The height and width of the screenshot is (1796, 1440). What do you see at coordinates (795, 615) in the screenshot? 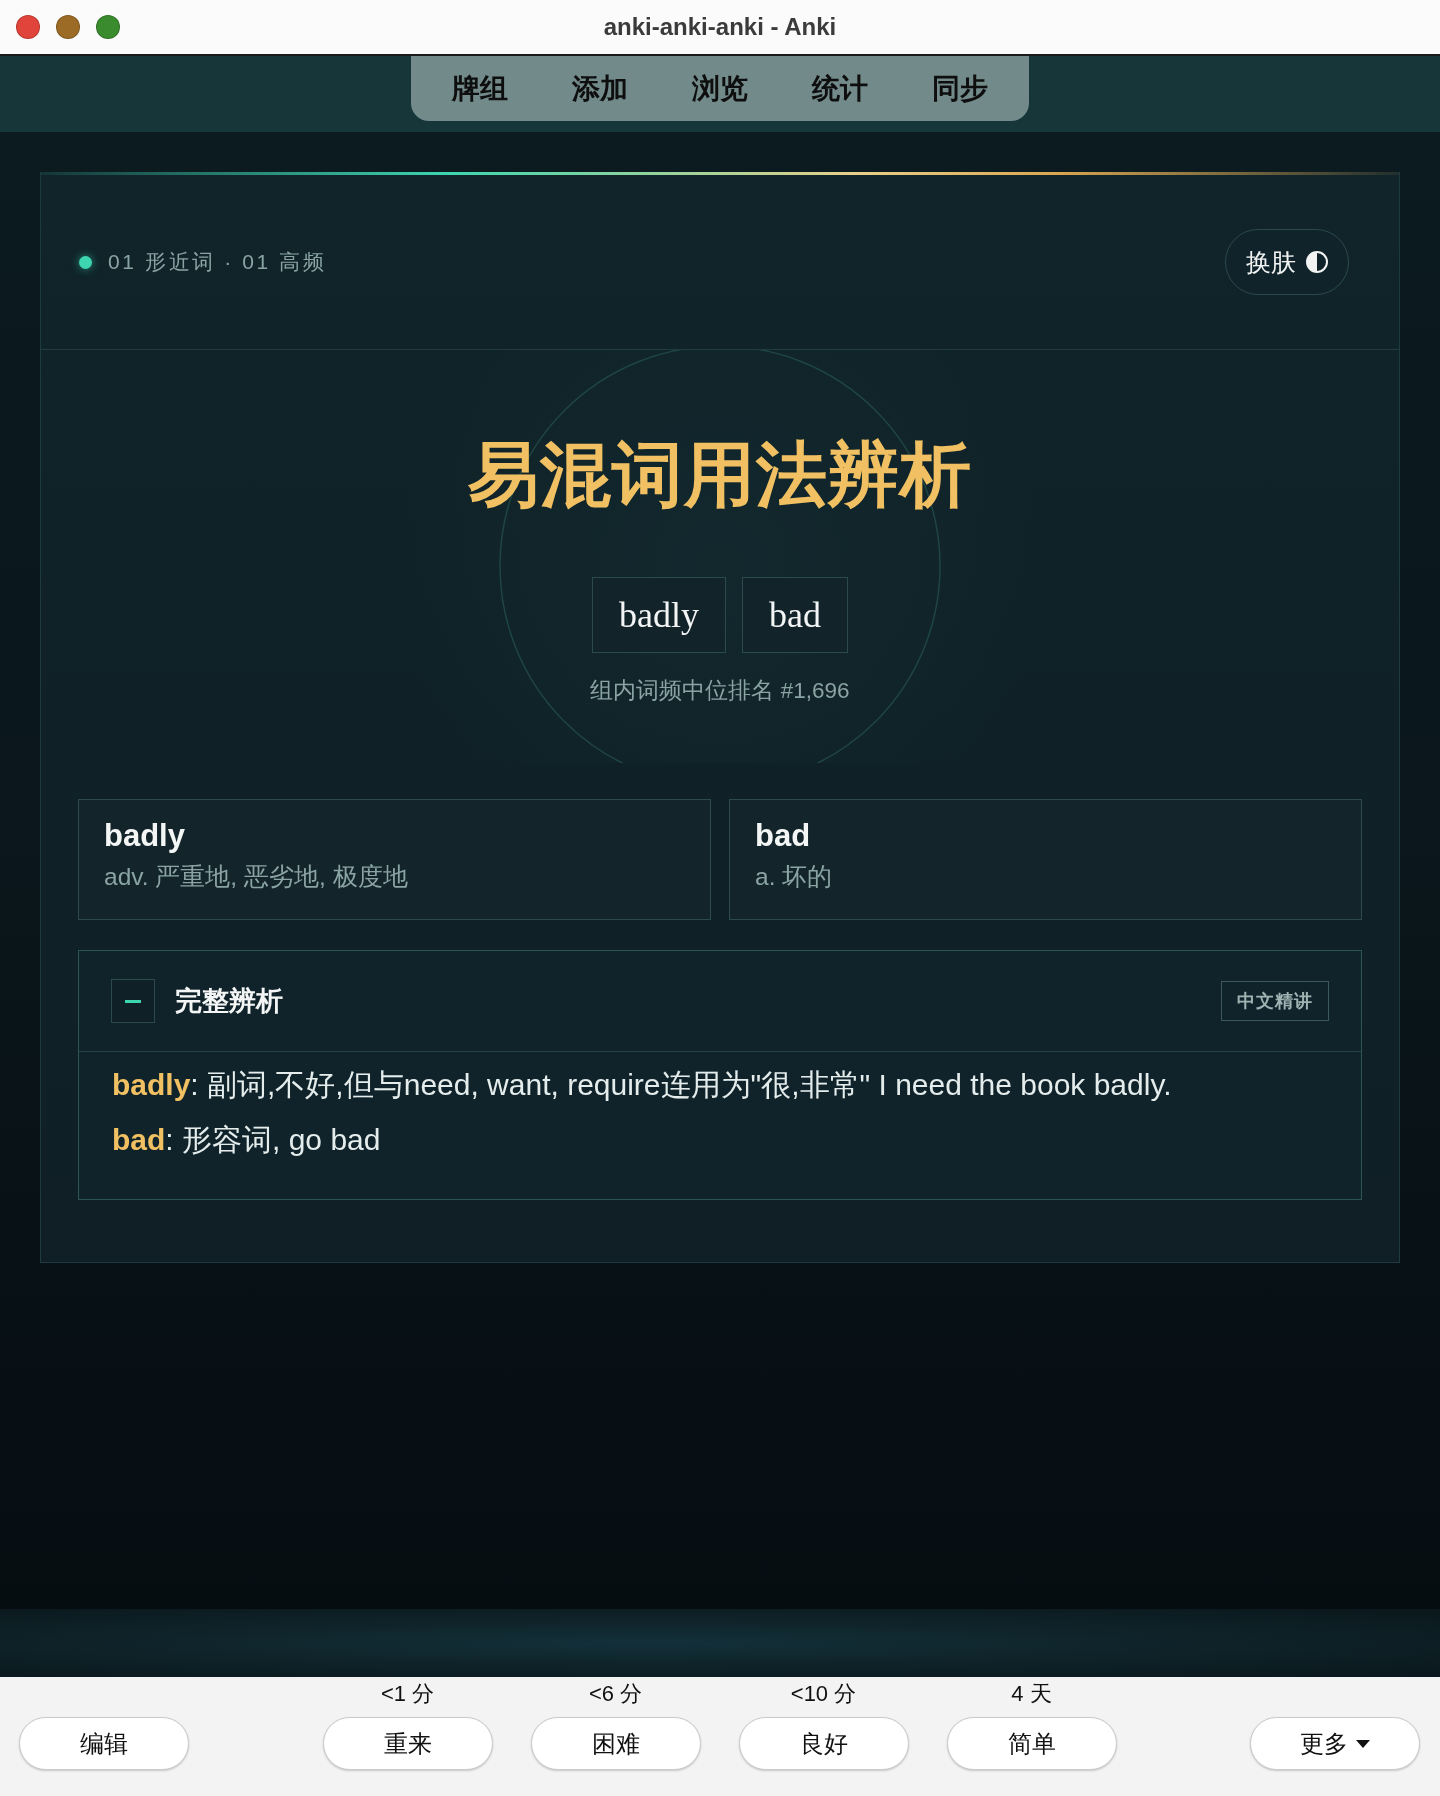
I see `word-chip: bad` at bounding box center [795, 615].